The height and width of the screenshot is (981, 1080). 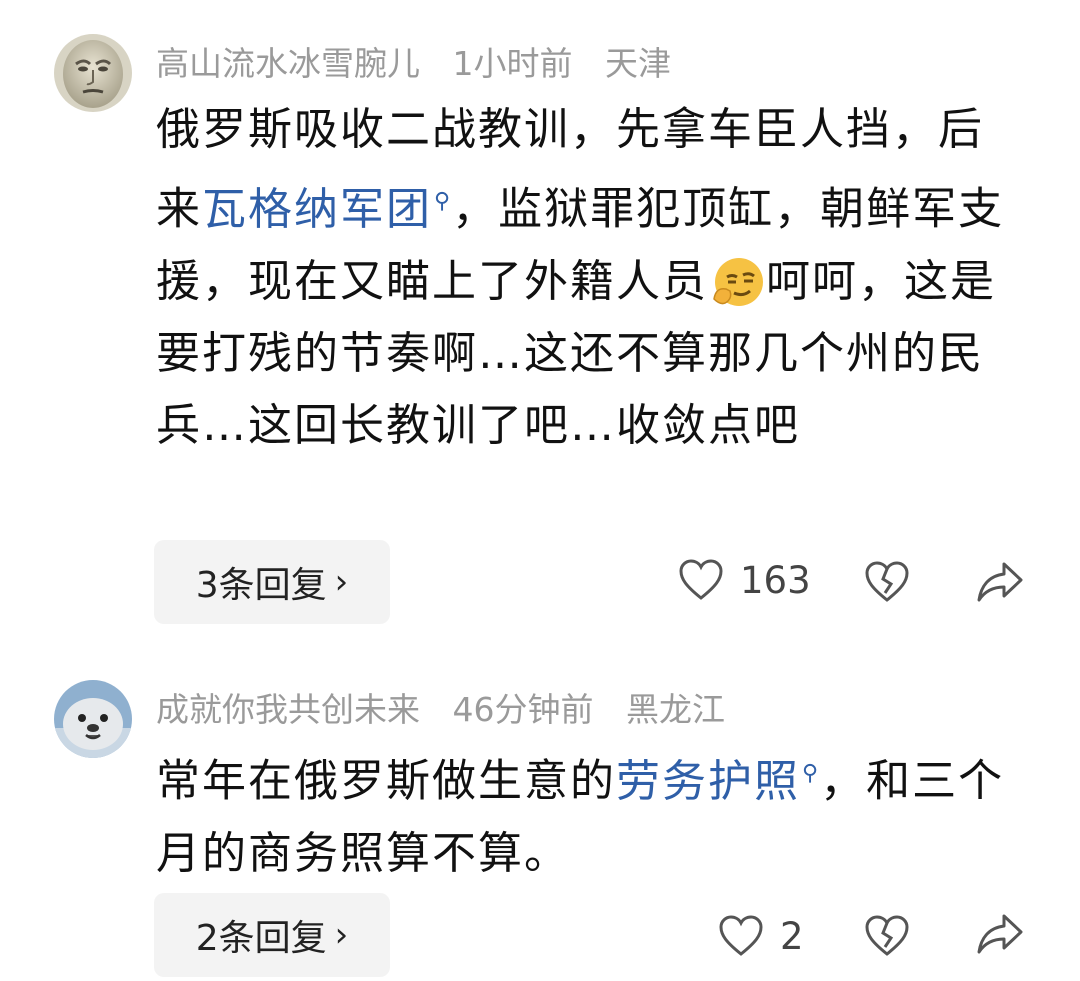 What do you see at coordinates (738, 281) in the screenshot?
I see `smirk-thinking-emoji` at bounding box center [738, 281].